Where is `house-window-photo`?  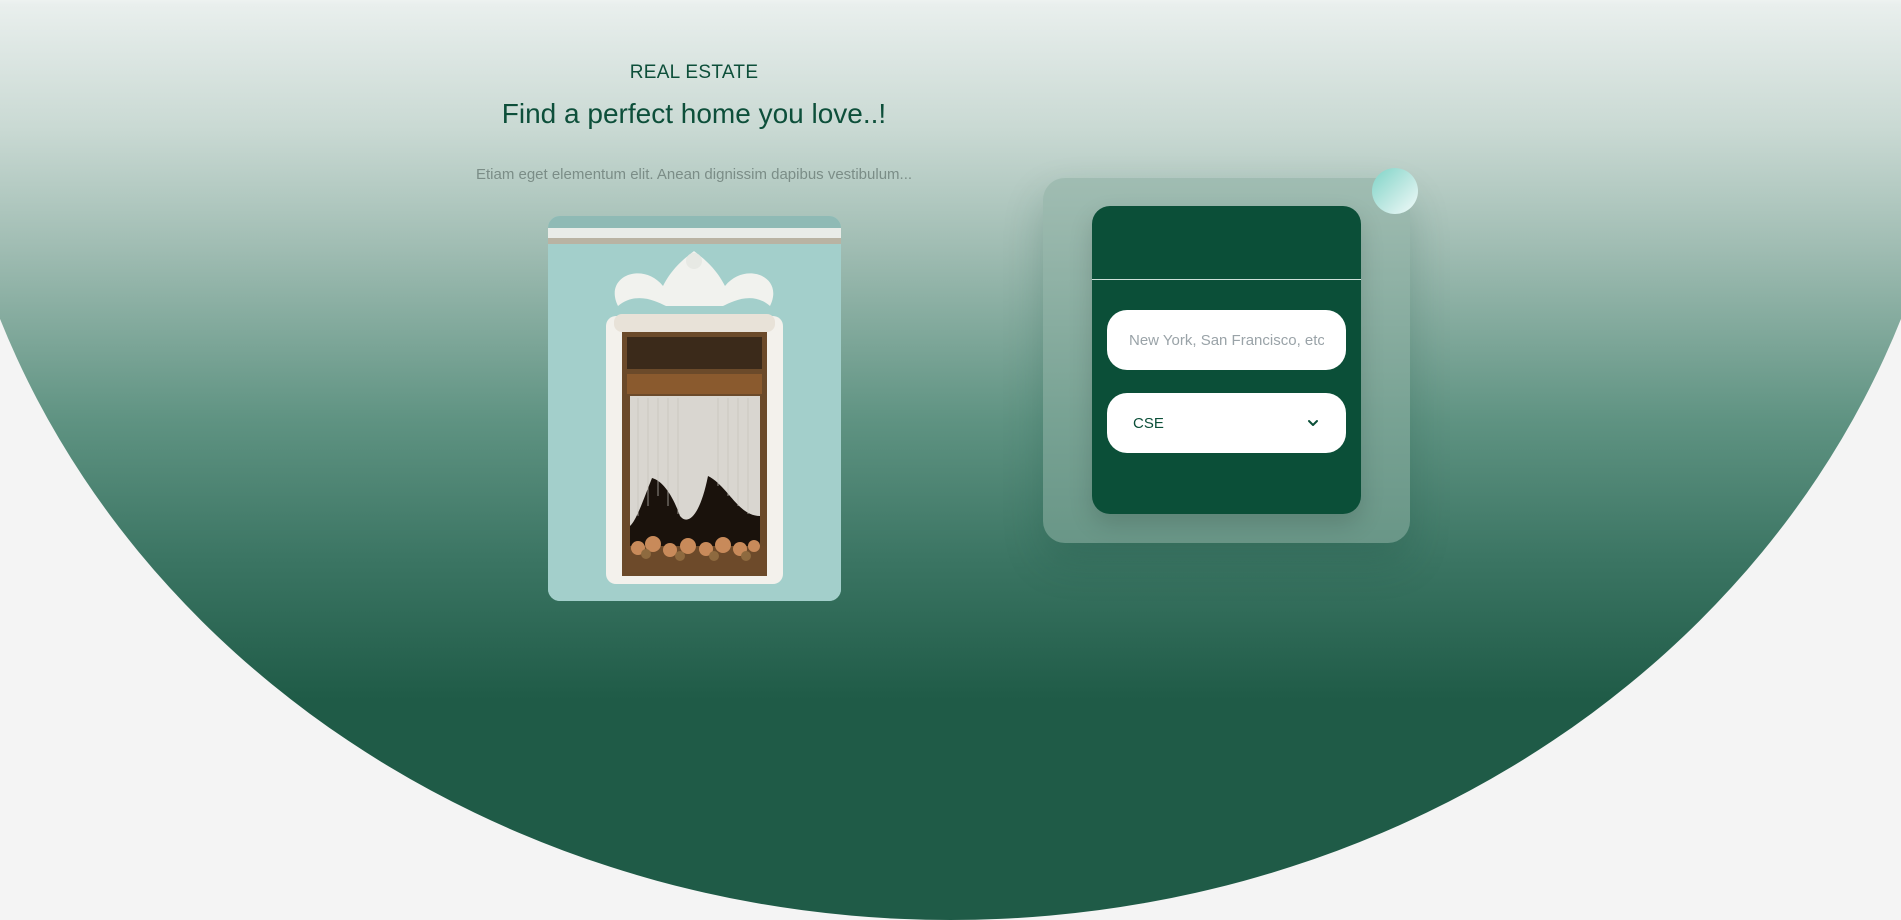
house-window-photo is located at coordinates (694, 408).